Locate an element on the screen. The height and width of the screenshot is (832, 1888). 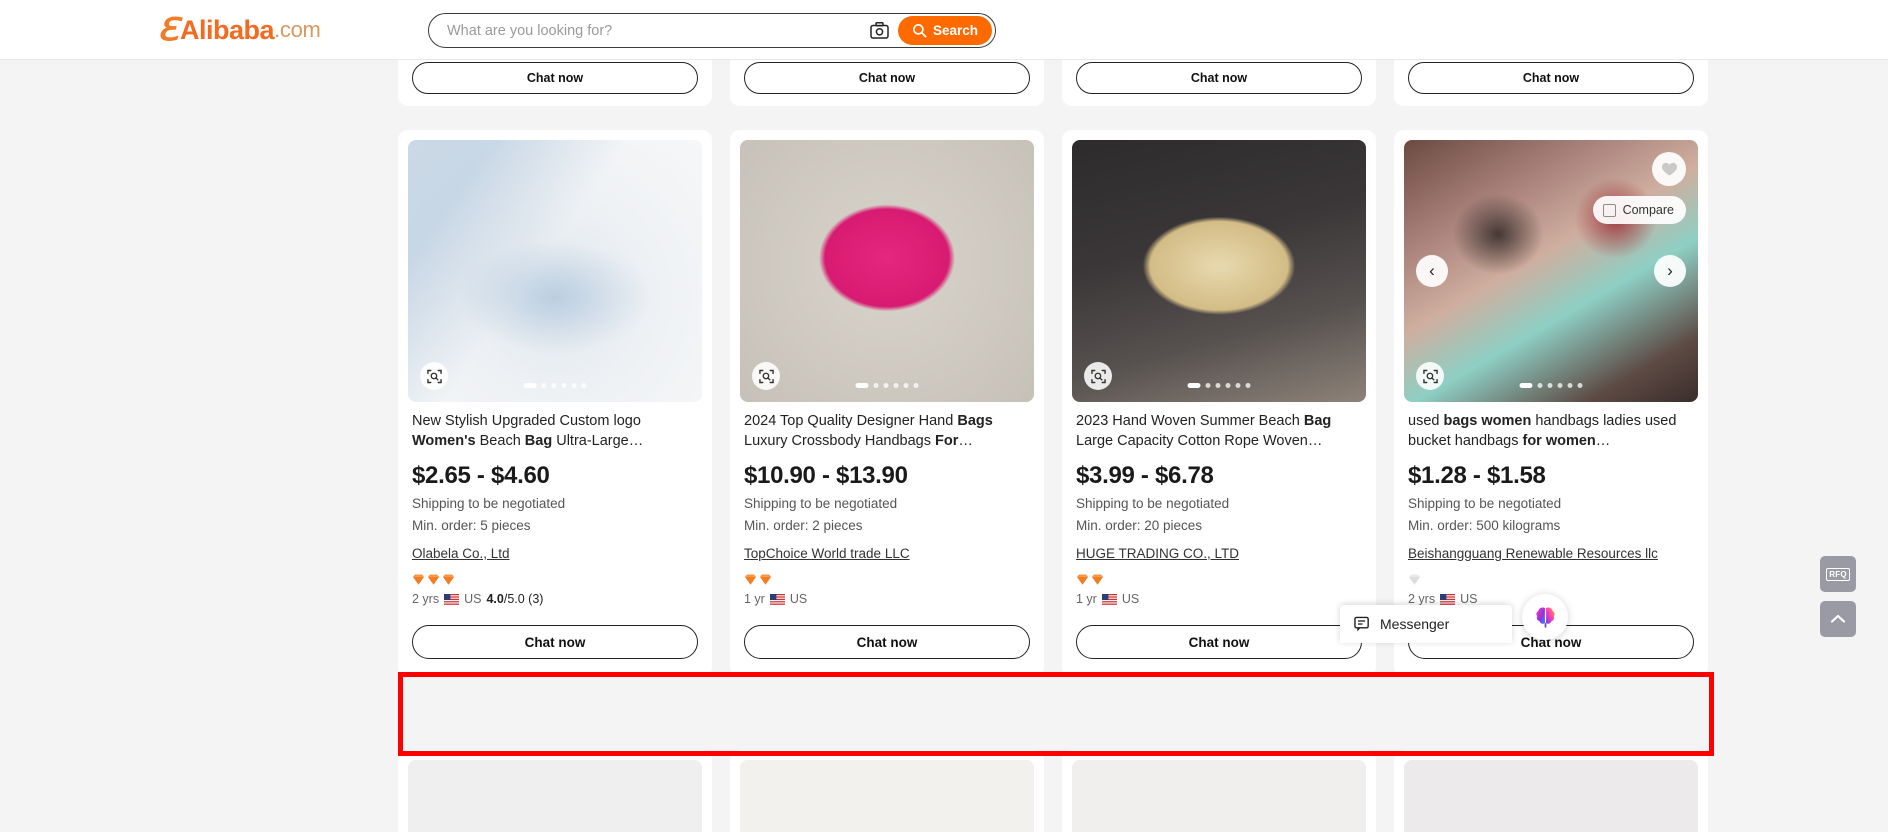
messenger-widget: Messenger is located at coordinates (1426, 624).